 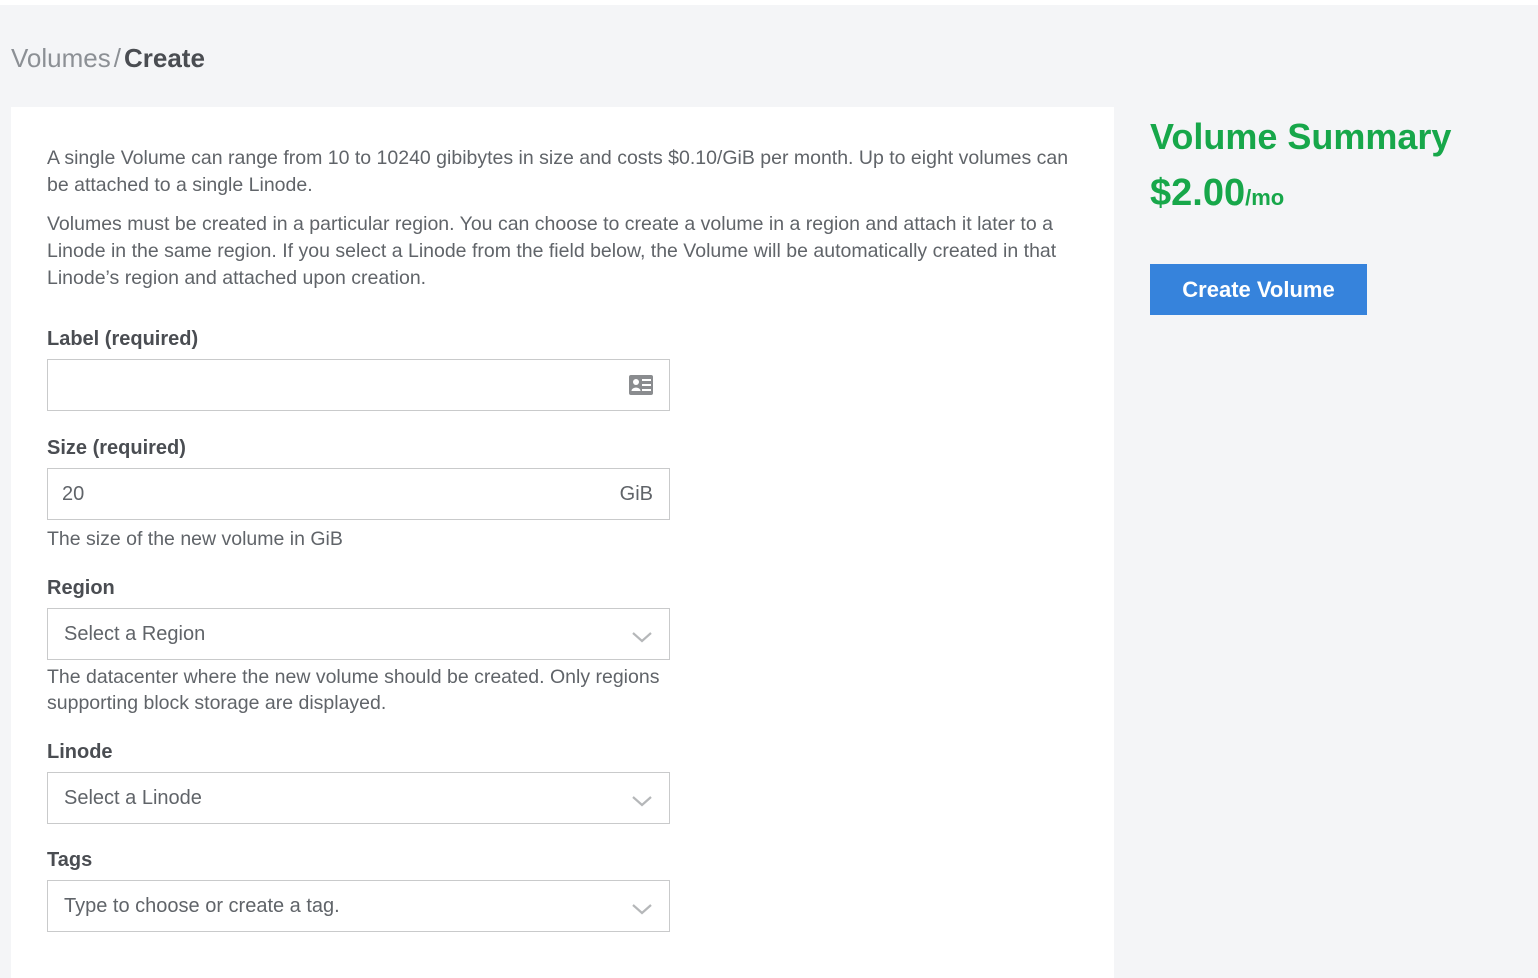 What do you see at coordinates (358, 906) in the screenshot?
I see `tags-select: Type to choose or create a tag.` at bounding box center [358, 906].